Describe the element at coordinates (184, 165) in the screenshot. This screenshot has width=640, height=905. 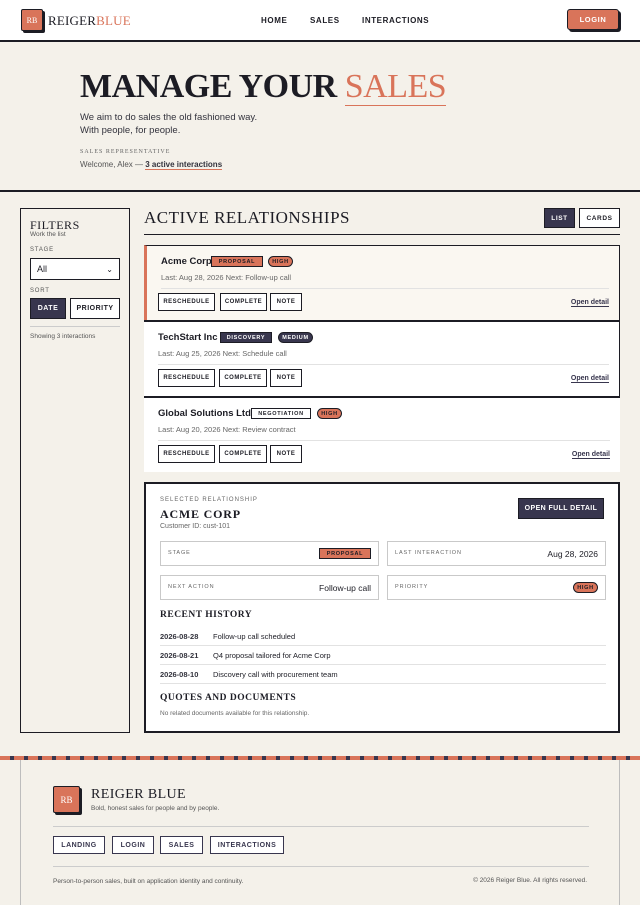
I see `active-interactions-link: 3 active interactions` at that location.